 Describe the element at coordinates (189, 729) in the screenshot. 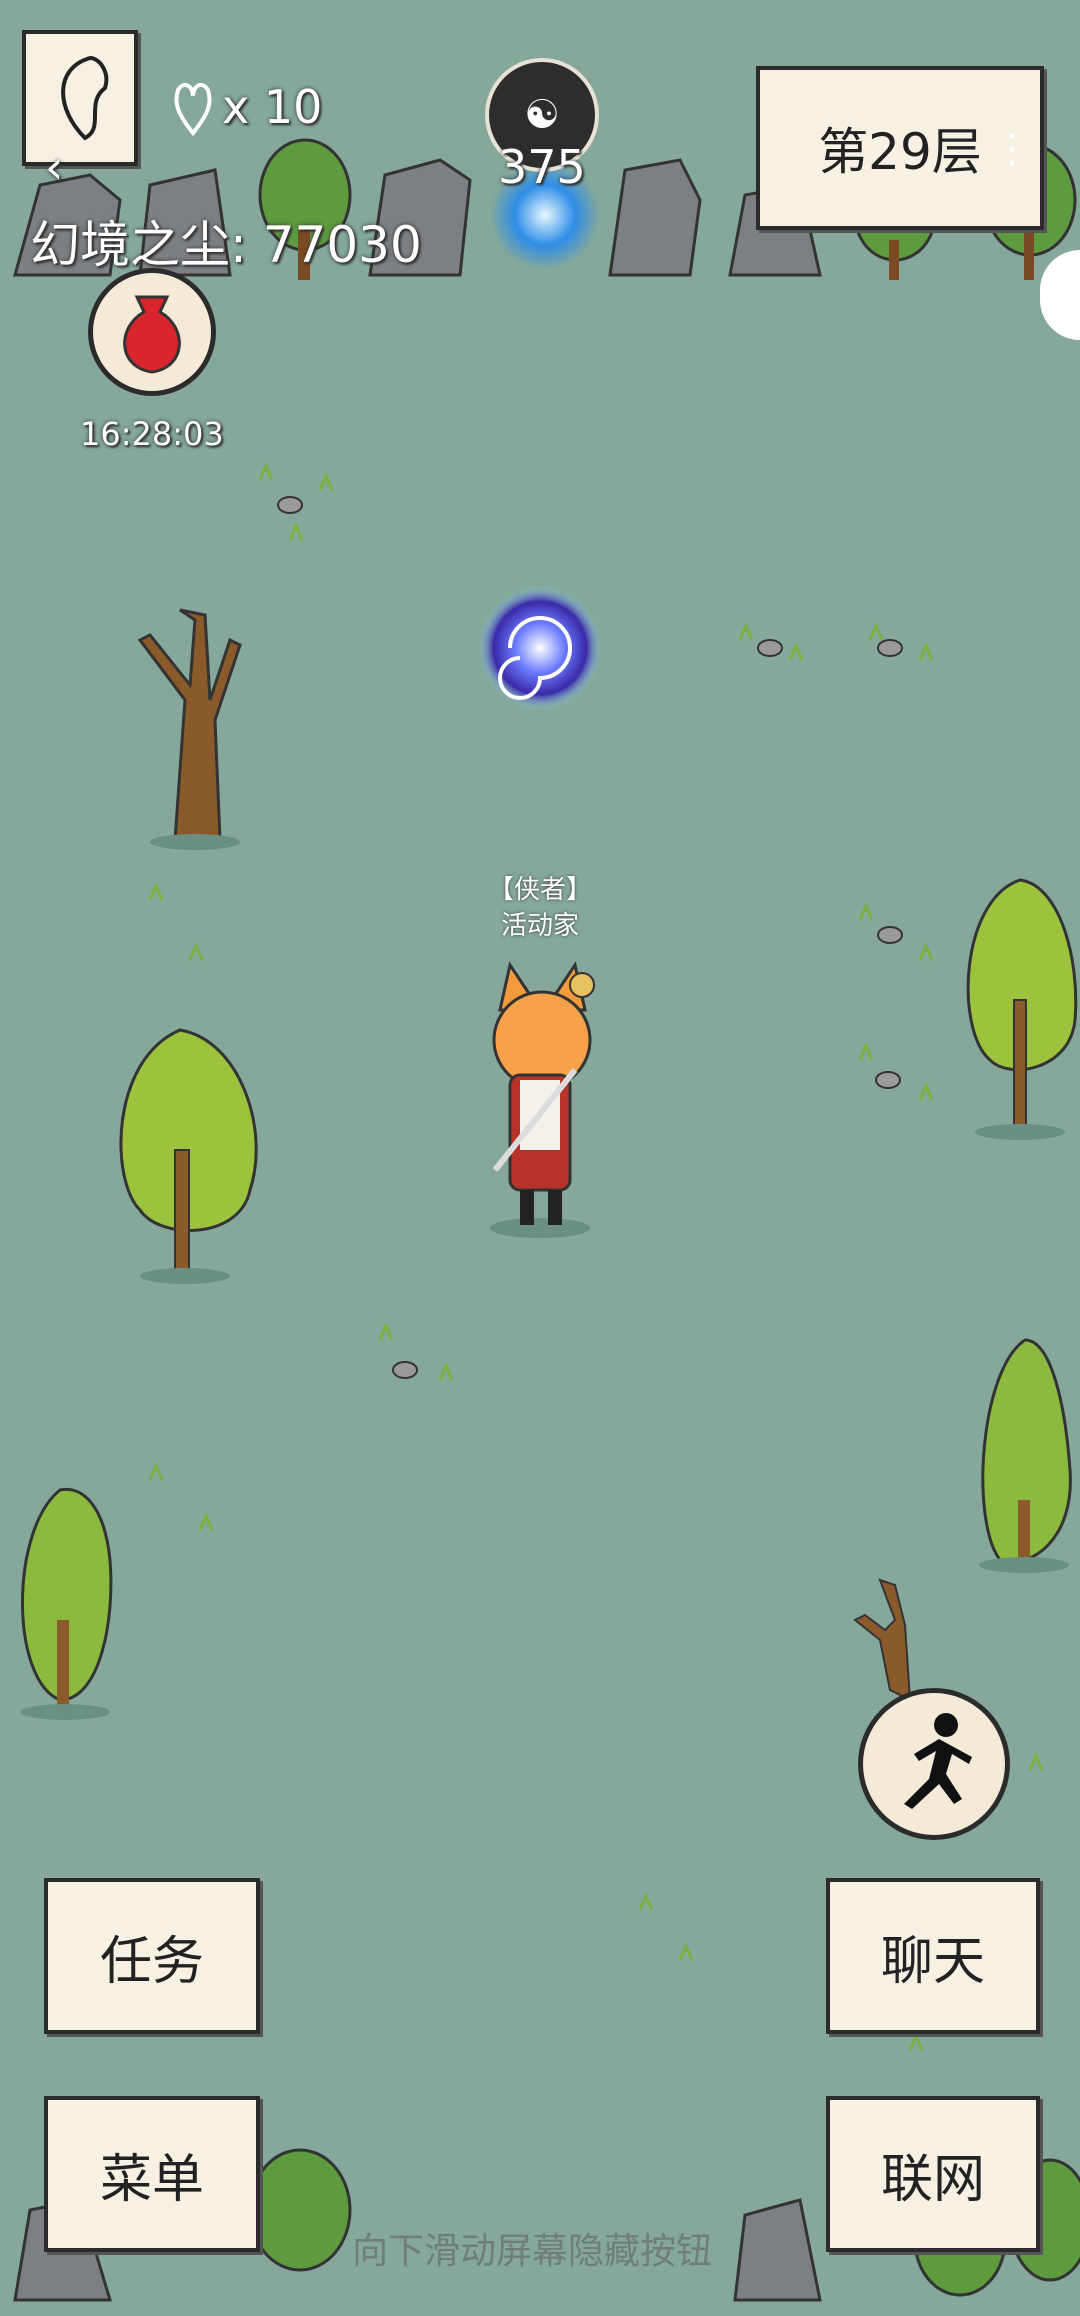

I see `dead-tree` at that location.